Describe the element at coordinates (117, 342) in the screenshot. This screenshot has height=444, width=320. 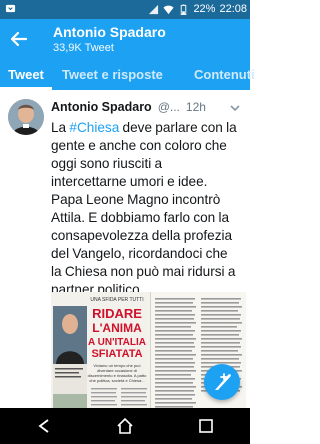
I see `media-headline-3: A UN'ITALIA` at that location.